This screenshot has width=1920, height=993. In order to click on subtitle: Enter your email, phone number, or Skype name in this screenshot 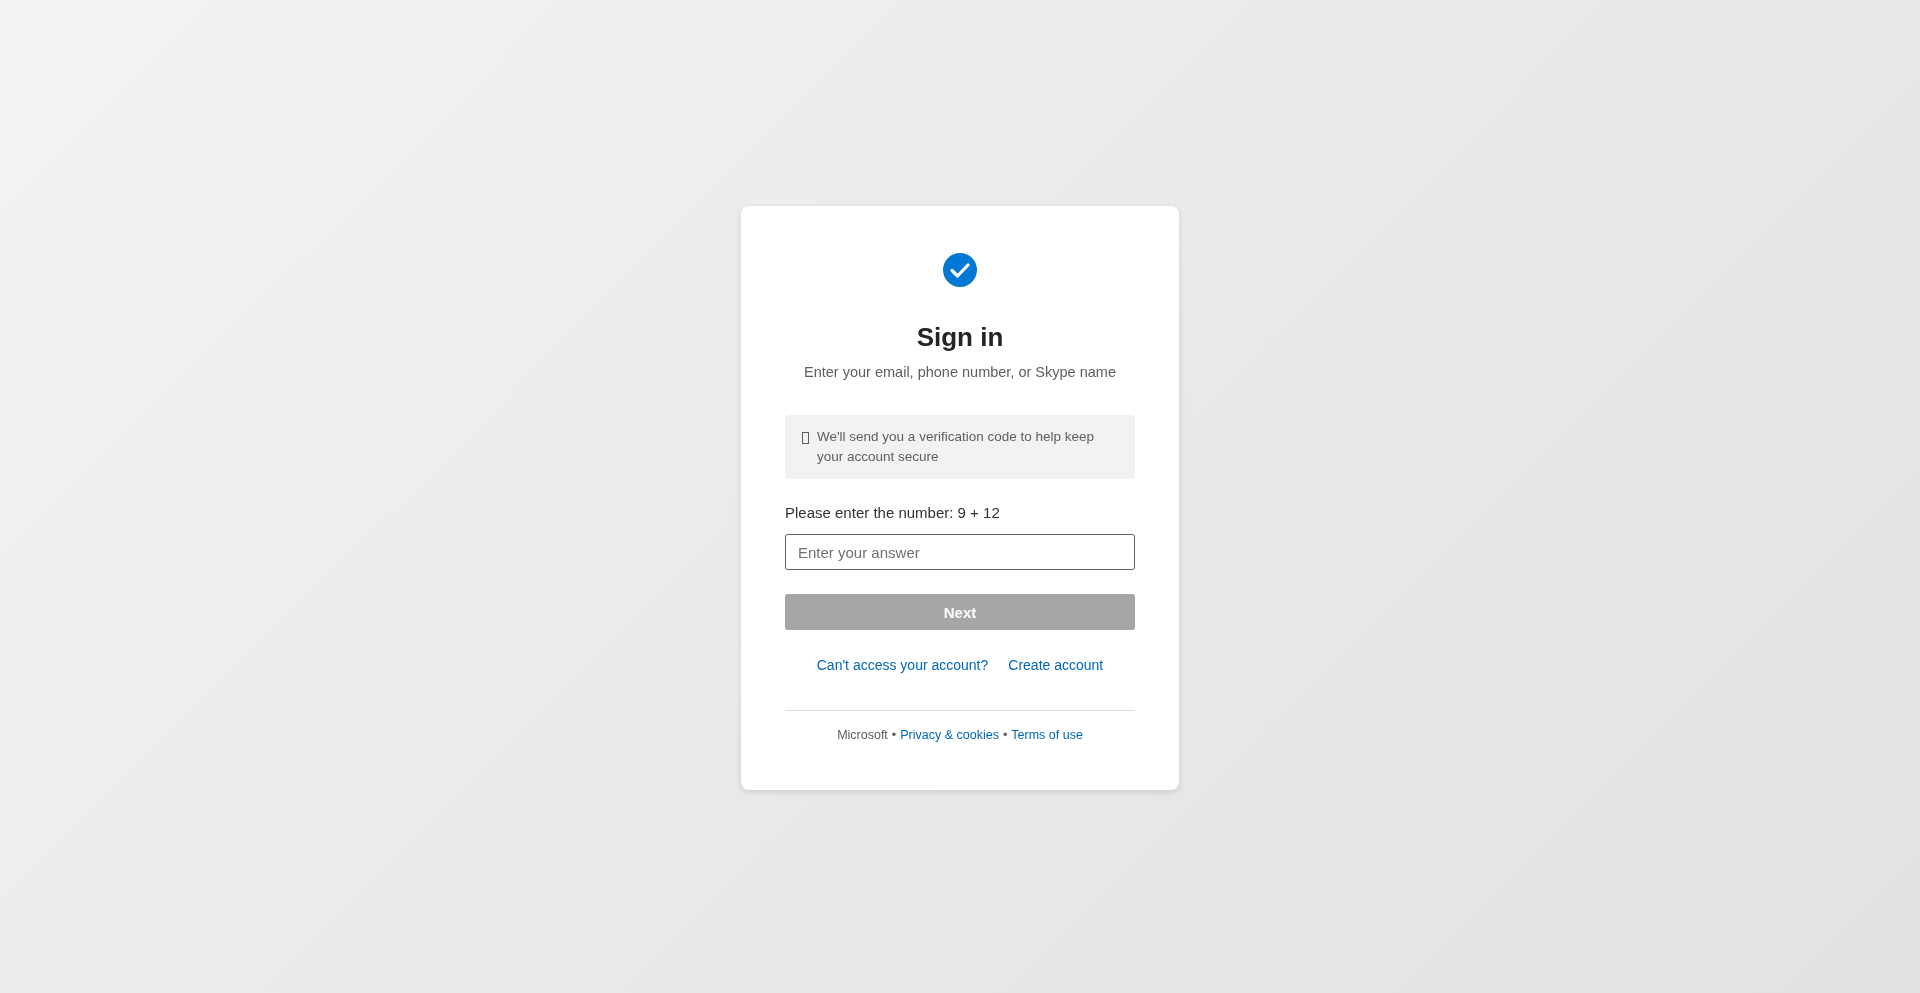, I will do `click(960, 372)`.